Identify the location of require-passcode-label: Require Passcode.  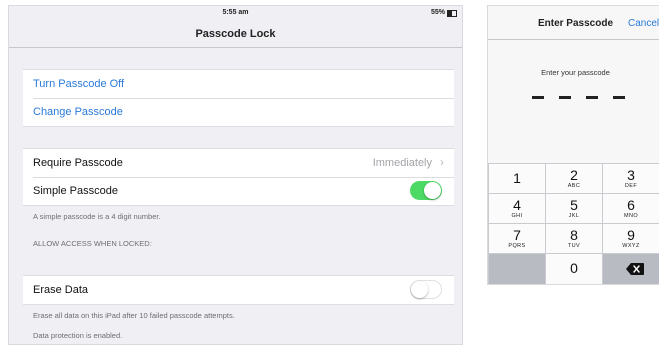
(78, 163).